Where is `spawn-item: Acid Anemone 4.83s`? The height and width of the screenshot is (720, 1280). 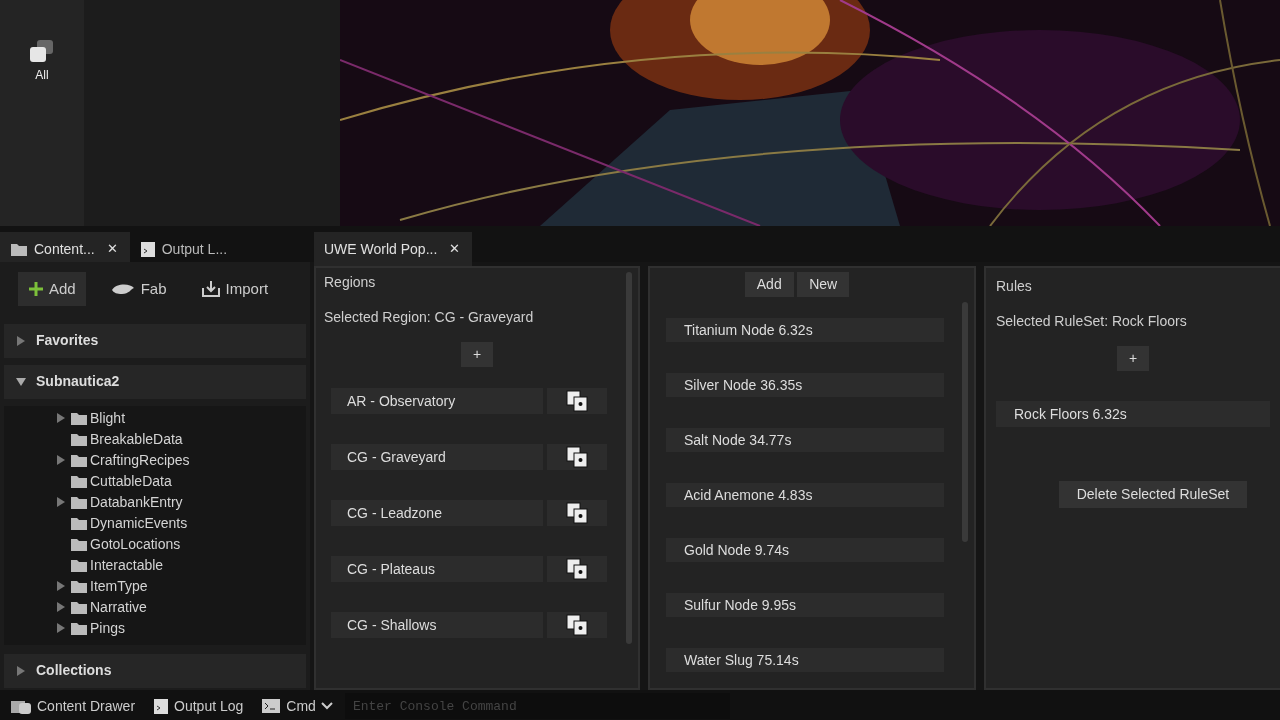 spawn-item: Acid Anemone 4.83s is located at coordinates (805, 495).